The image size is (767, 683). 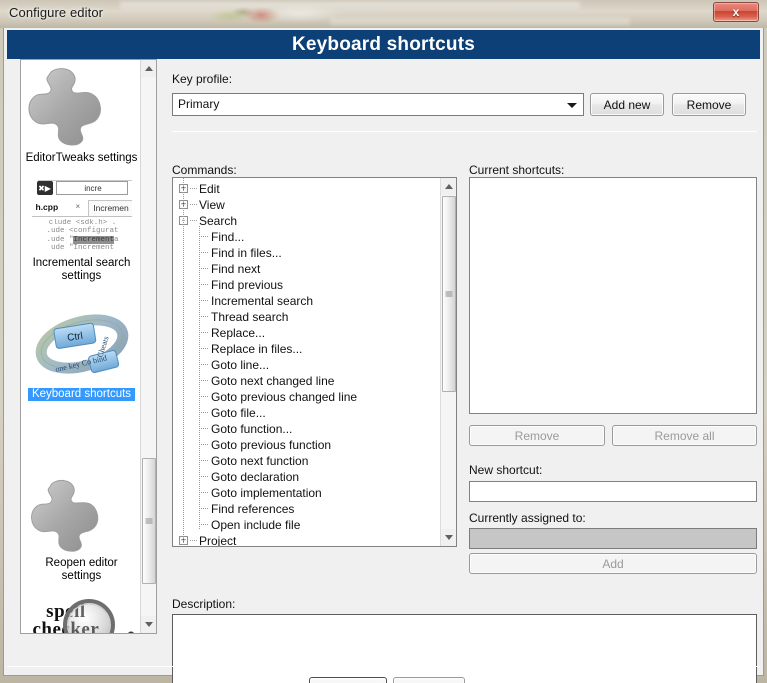 I want to click on new-shortcut-input, so click(x=613, y=491).